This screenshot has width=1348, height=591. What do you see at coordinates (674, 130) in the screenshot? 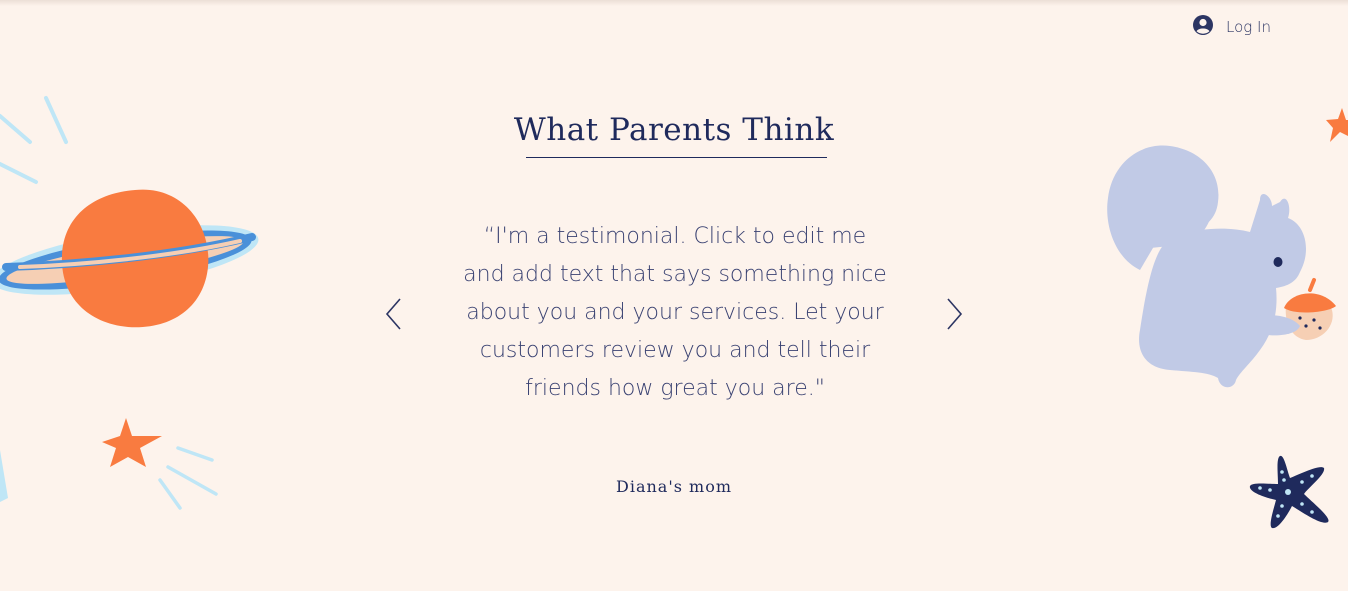
I see `section-title: What Parents Think` at bounding box center [674, 130].